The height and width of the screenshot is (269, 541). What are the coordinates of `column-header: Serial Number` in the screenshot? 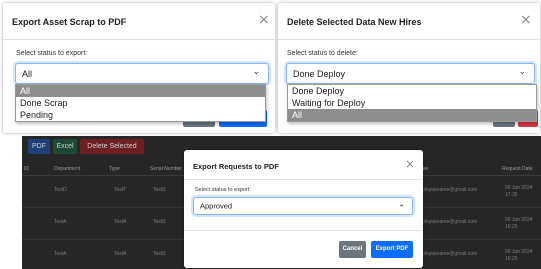 It's located at (166, 169).